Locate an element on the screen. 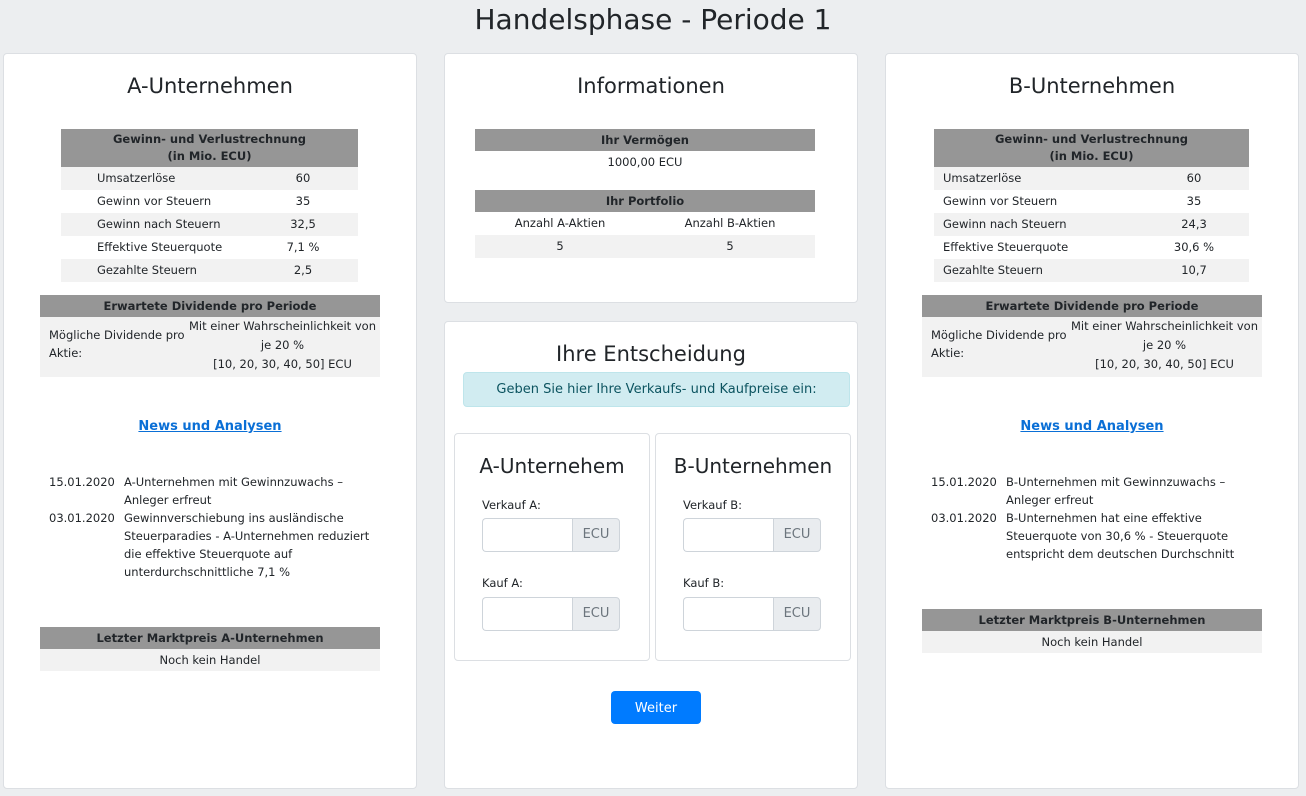 The height and width of the screenshot is (796, 1306). price-header: Letzter Marktpreis A-Unternehmen is located at coordinates (210, 638).